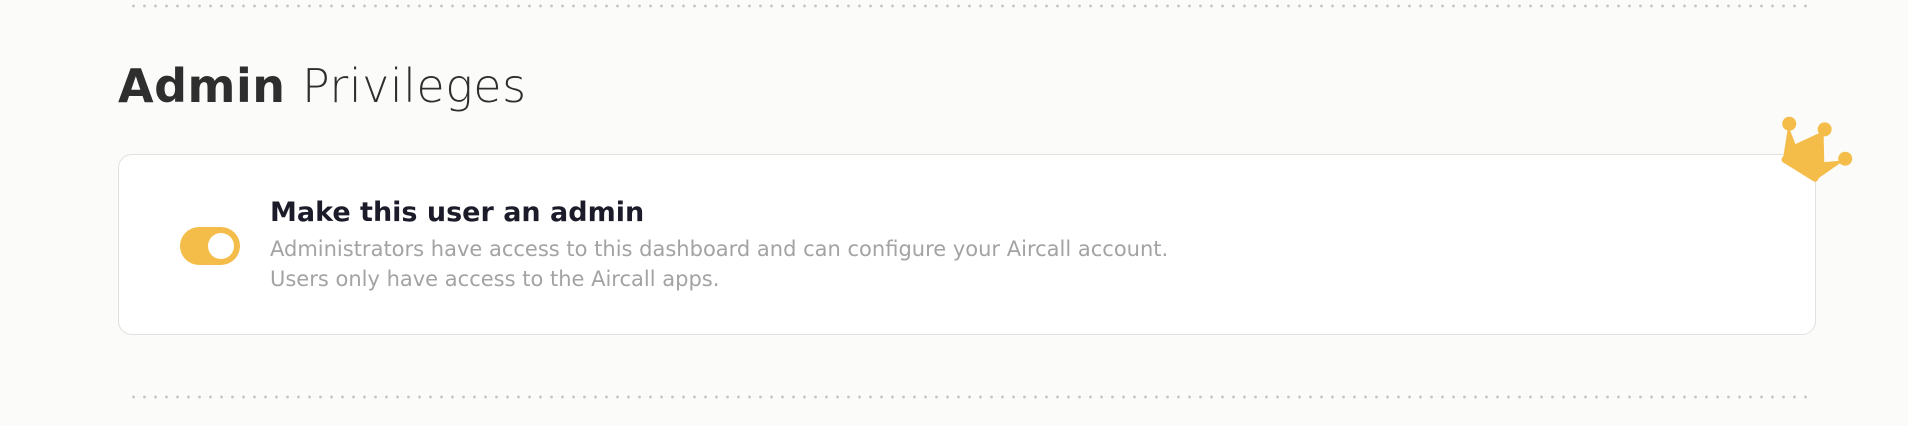 Image resolution: width=1908 pixels, height=426 pixels. I want to click on section-title-bold: Admin, so click(202, 86).